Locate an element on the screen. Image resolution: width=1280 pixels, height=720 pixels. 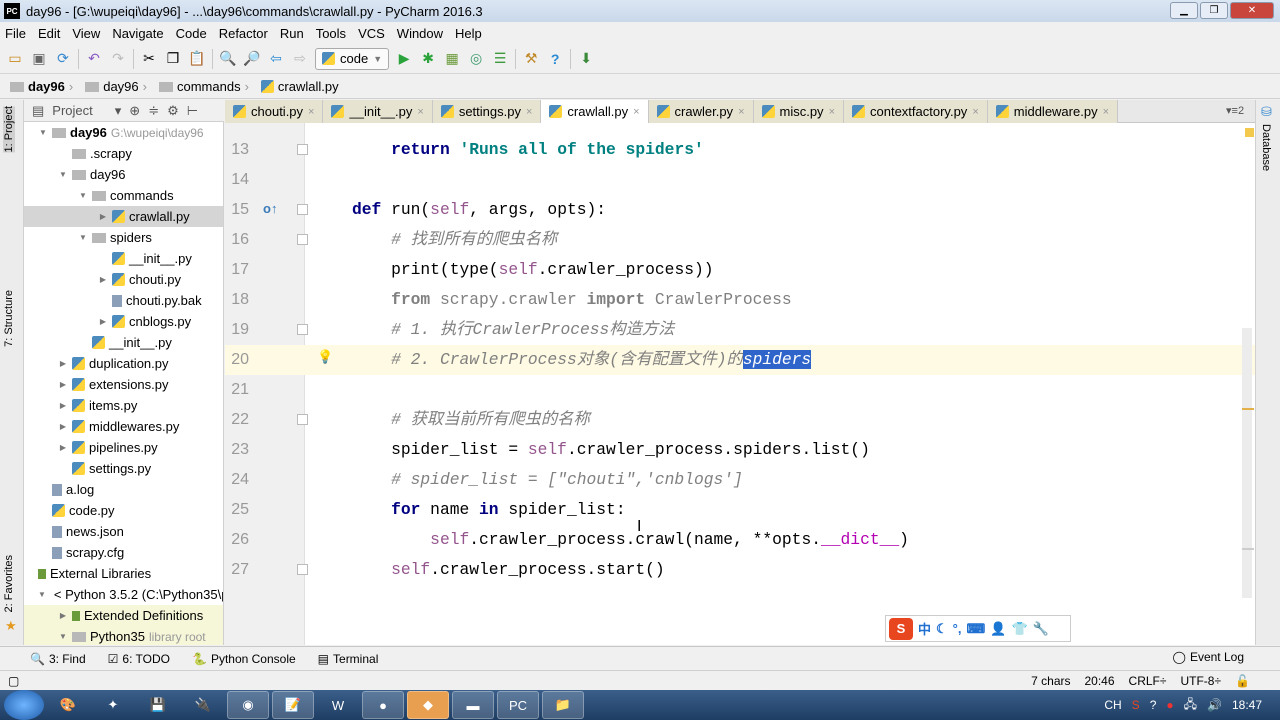
tab-initpy: __init__.py × is located at coordinates (378, 111).